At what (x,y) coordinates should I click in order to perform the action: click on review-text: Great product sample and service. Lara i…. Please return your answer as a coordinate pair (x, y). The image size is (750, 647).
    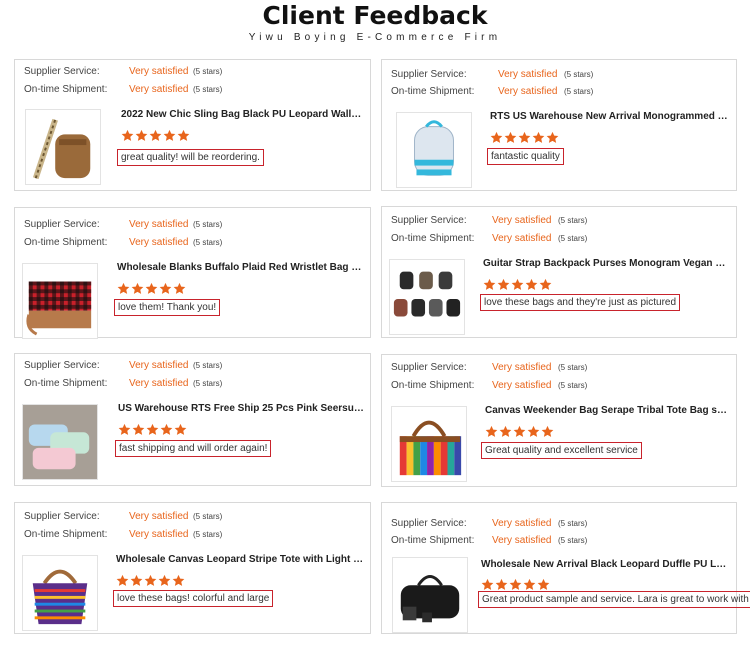
    Looking at the image, I should click on (614, 599).